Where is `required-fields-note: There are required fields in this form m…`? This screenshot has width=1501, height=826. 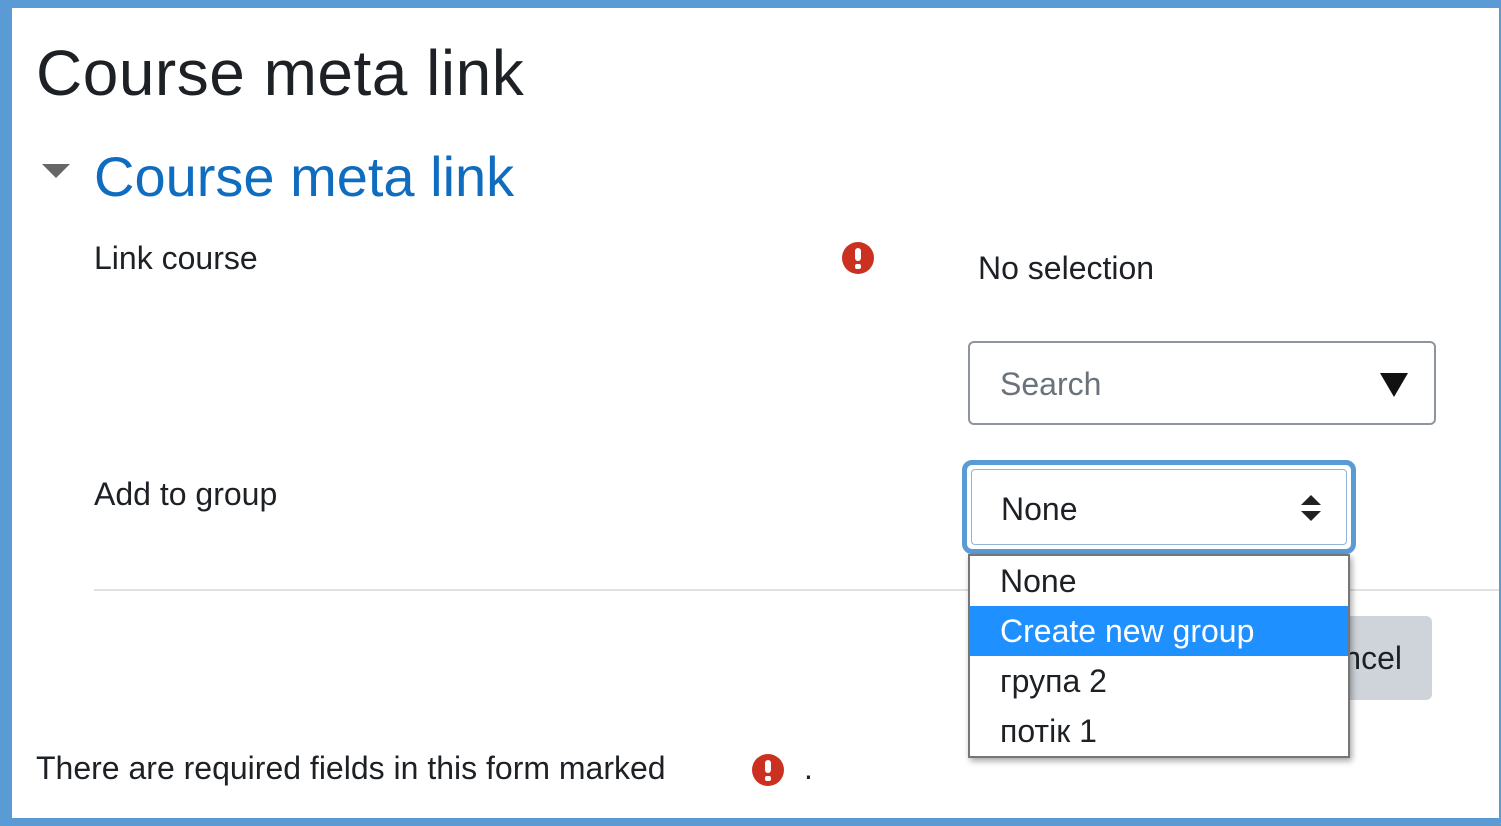
required-fields-note: There are required fields in this form m… is located at coordinates (351, 768).